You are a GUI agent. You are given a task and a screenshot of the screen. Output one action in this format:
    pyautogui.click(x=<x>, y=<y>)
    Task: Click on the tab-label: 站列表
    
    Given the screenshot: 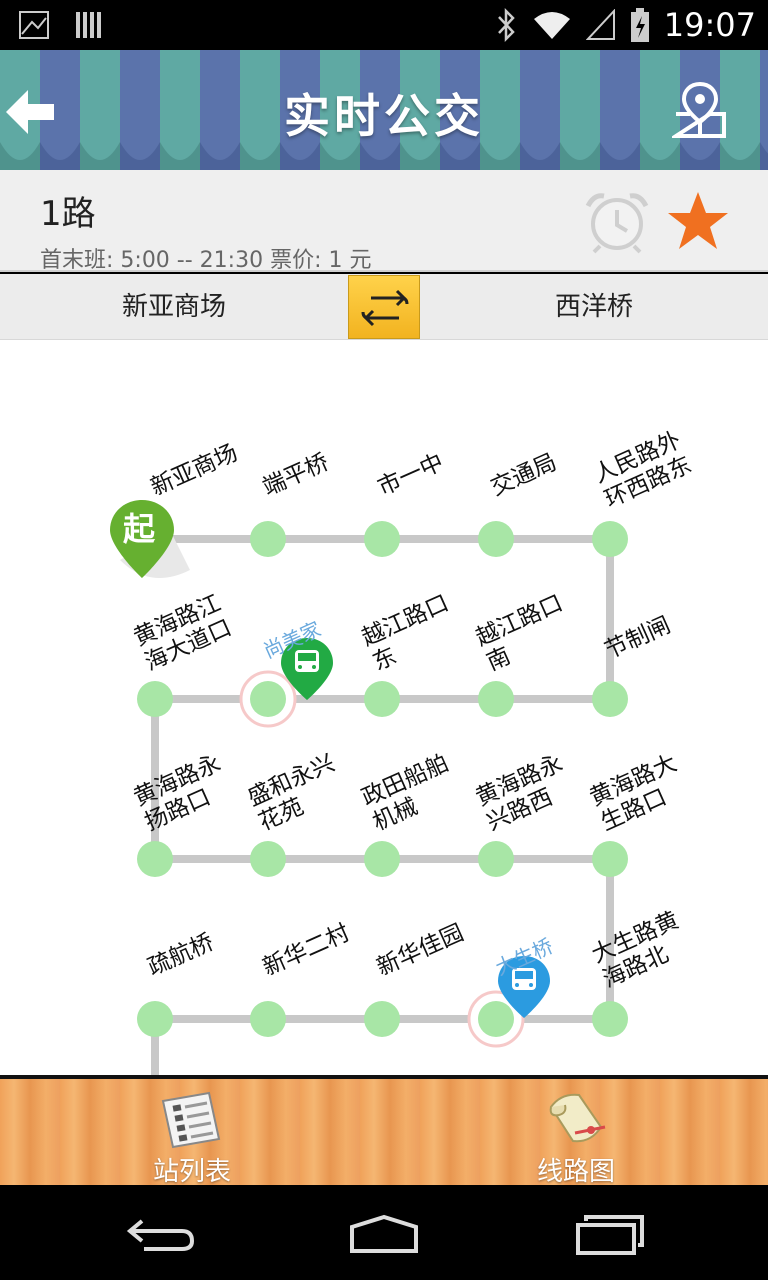 What is the action you would take?
    pyautogui.click(x=191, y=1172)
    